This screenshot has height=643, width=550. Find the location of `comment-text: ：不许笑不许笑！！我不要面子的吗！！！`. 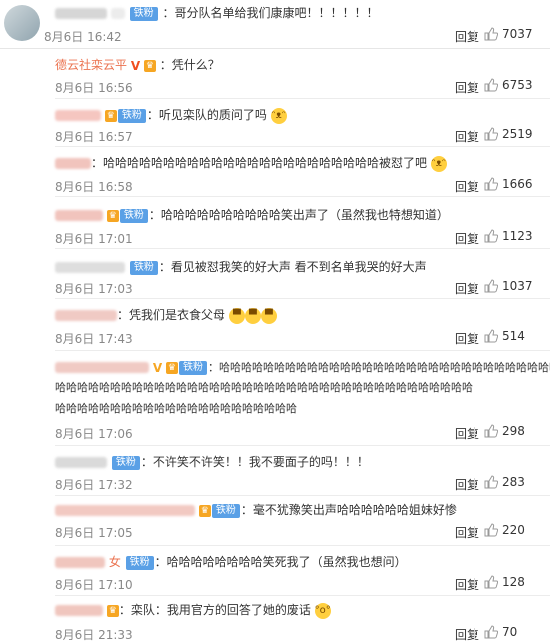

comment-text: ：不许笑不许笑！！我不要面子的吗！！！ is located at coordinates (254, 462).